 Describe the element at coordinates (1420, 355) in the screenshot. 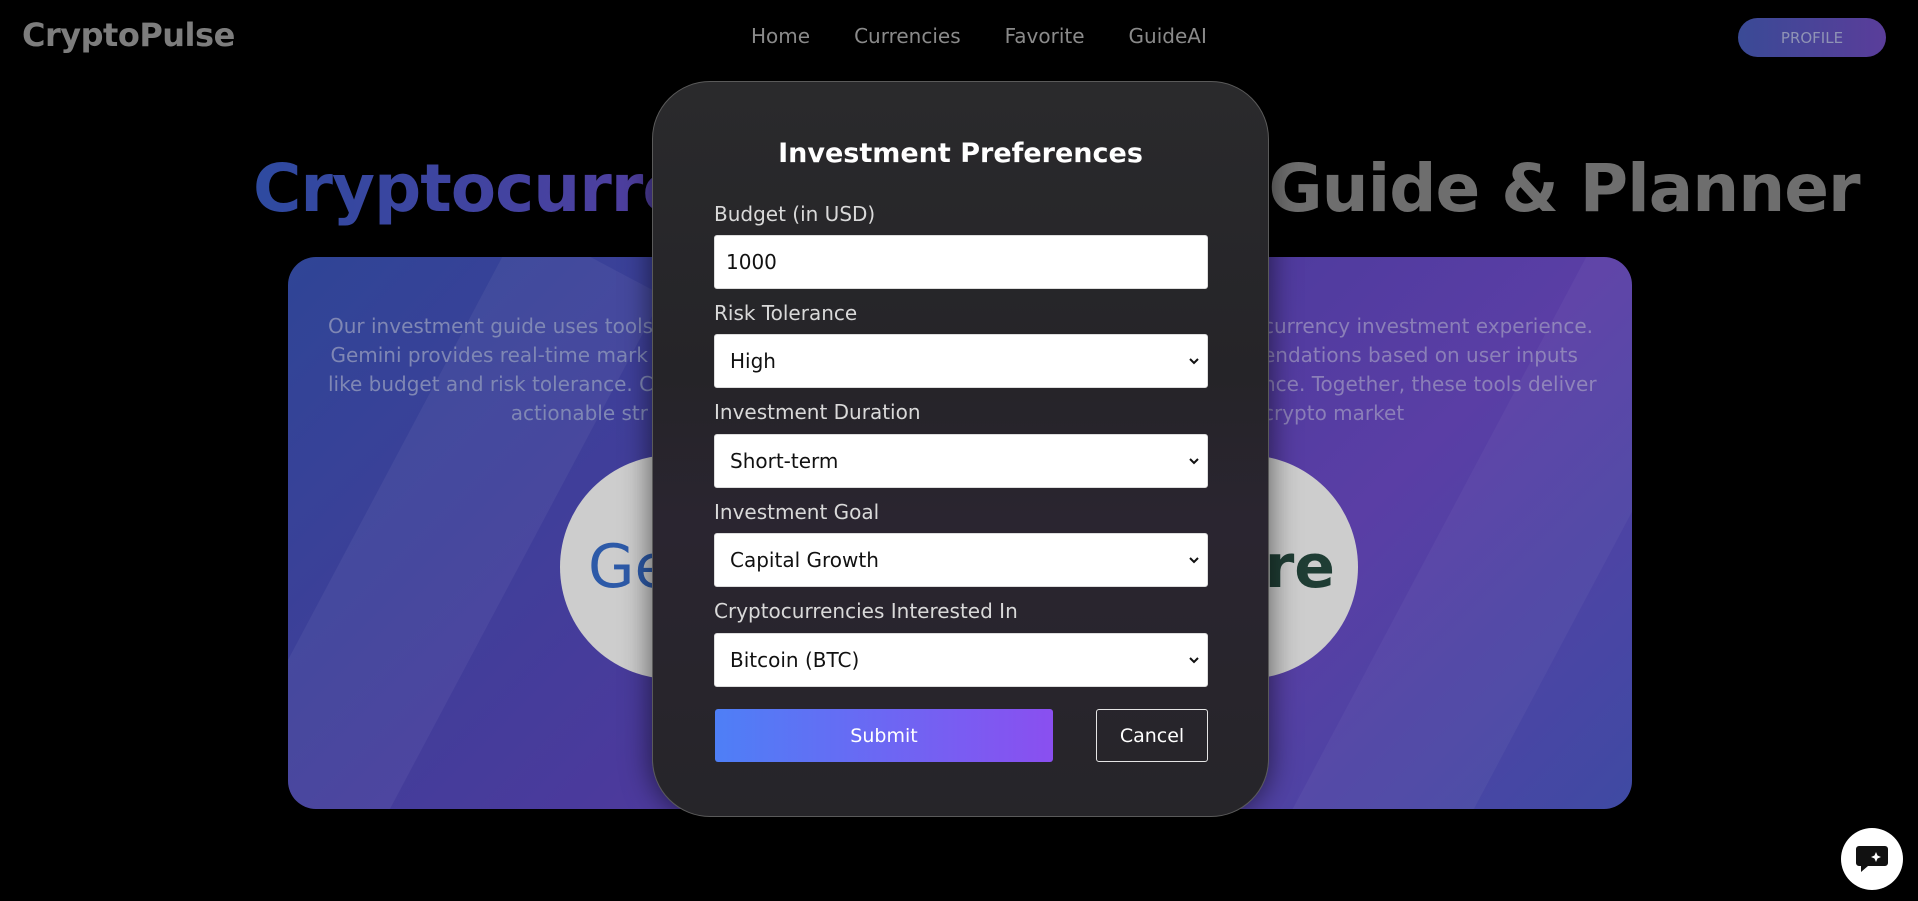

I see `card-right-line: endations based on user inputs` at that location.